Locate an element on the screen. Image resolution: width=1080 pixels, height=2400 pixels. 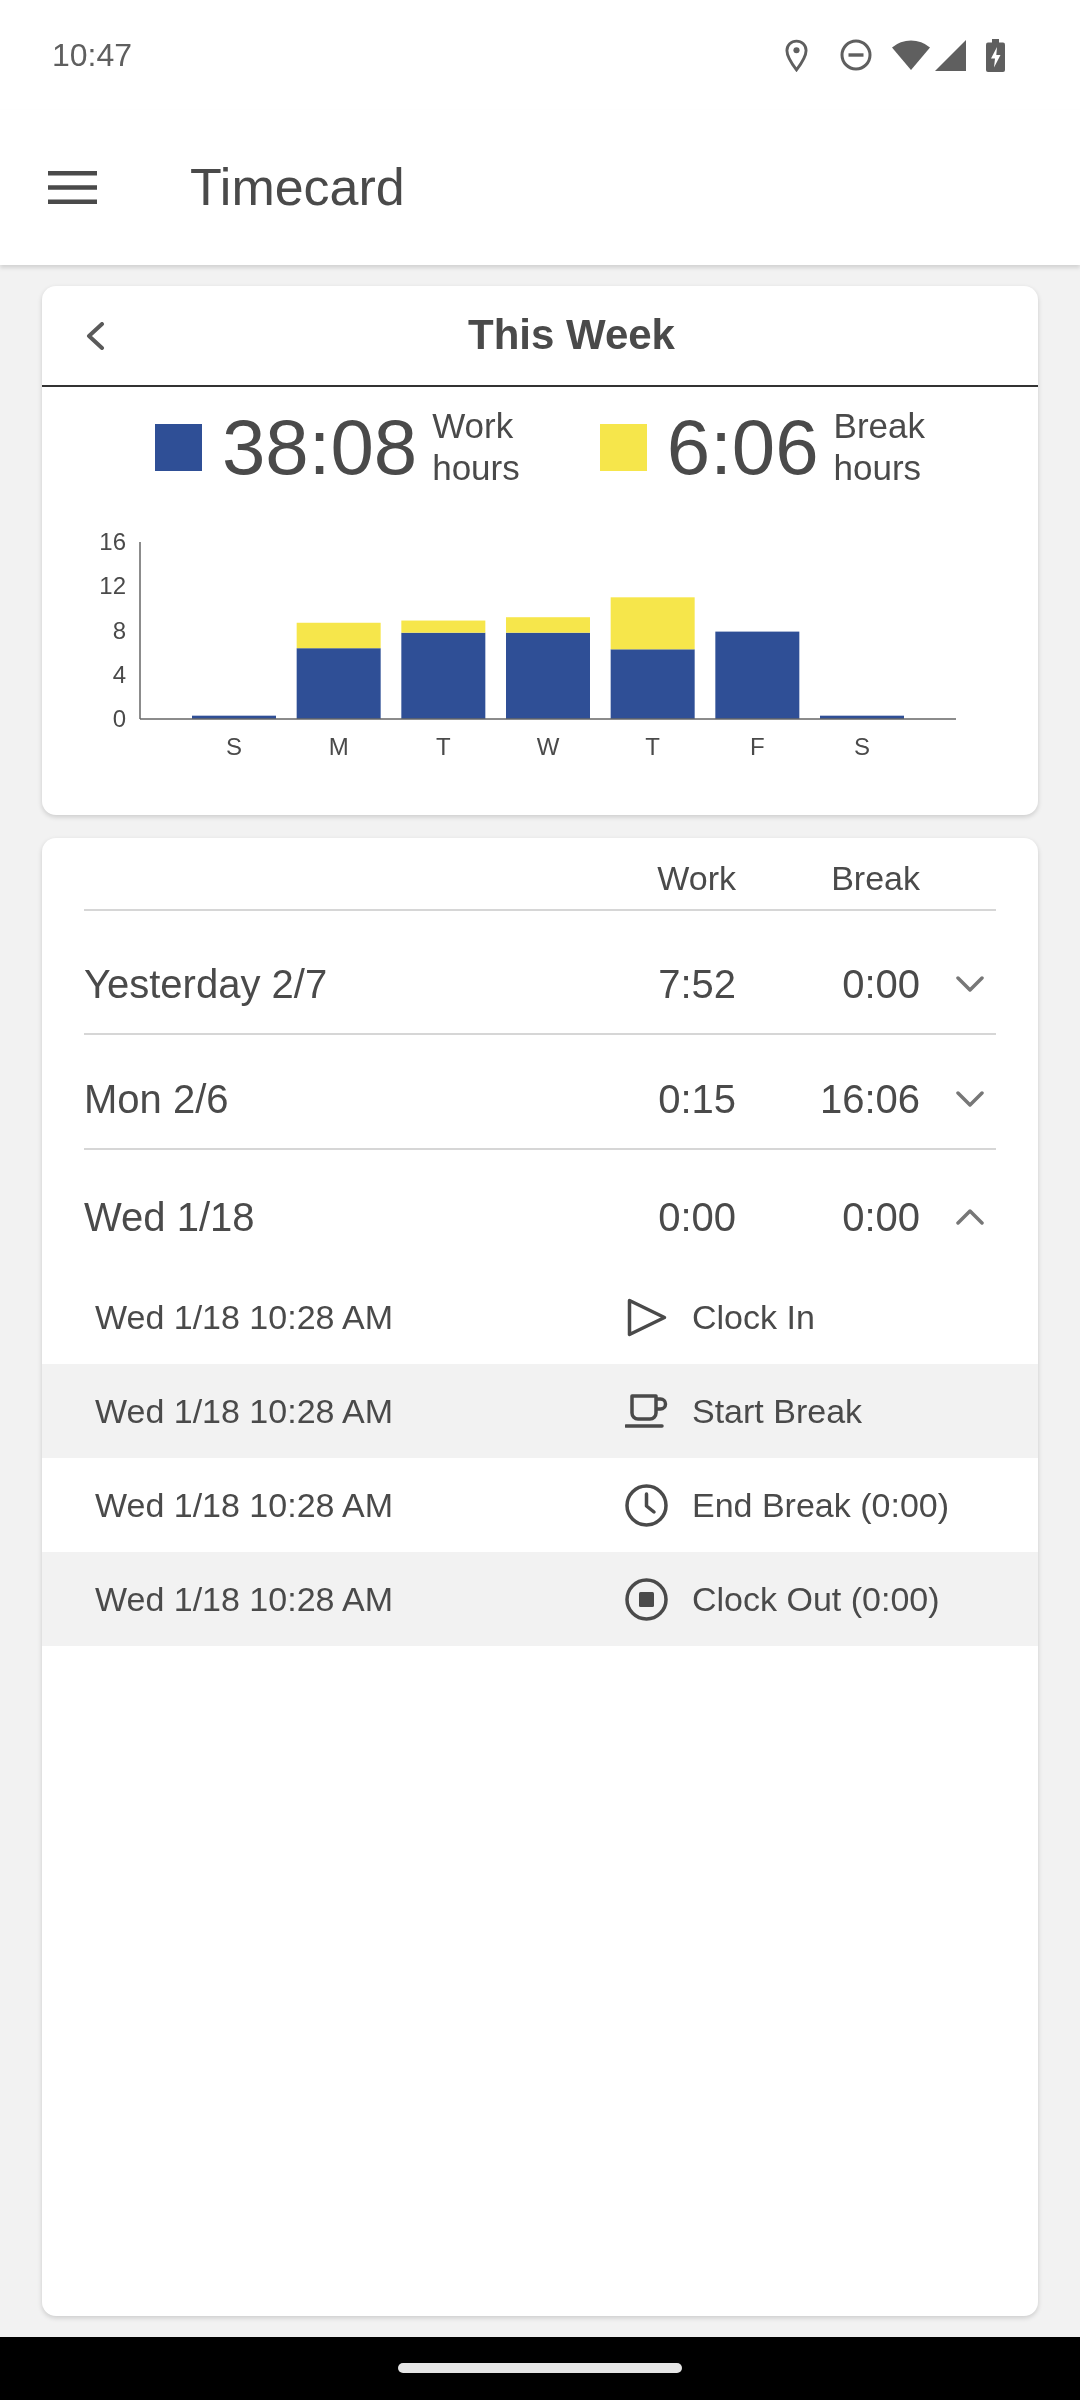
day-label: Mon 2/6 is located at coordinates (157, 1099).